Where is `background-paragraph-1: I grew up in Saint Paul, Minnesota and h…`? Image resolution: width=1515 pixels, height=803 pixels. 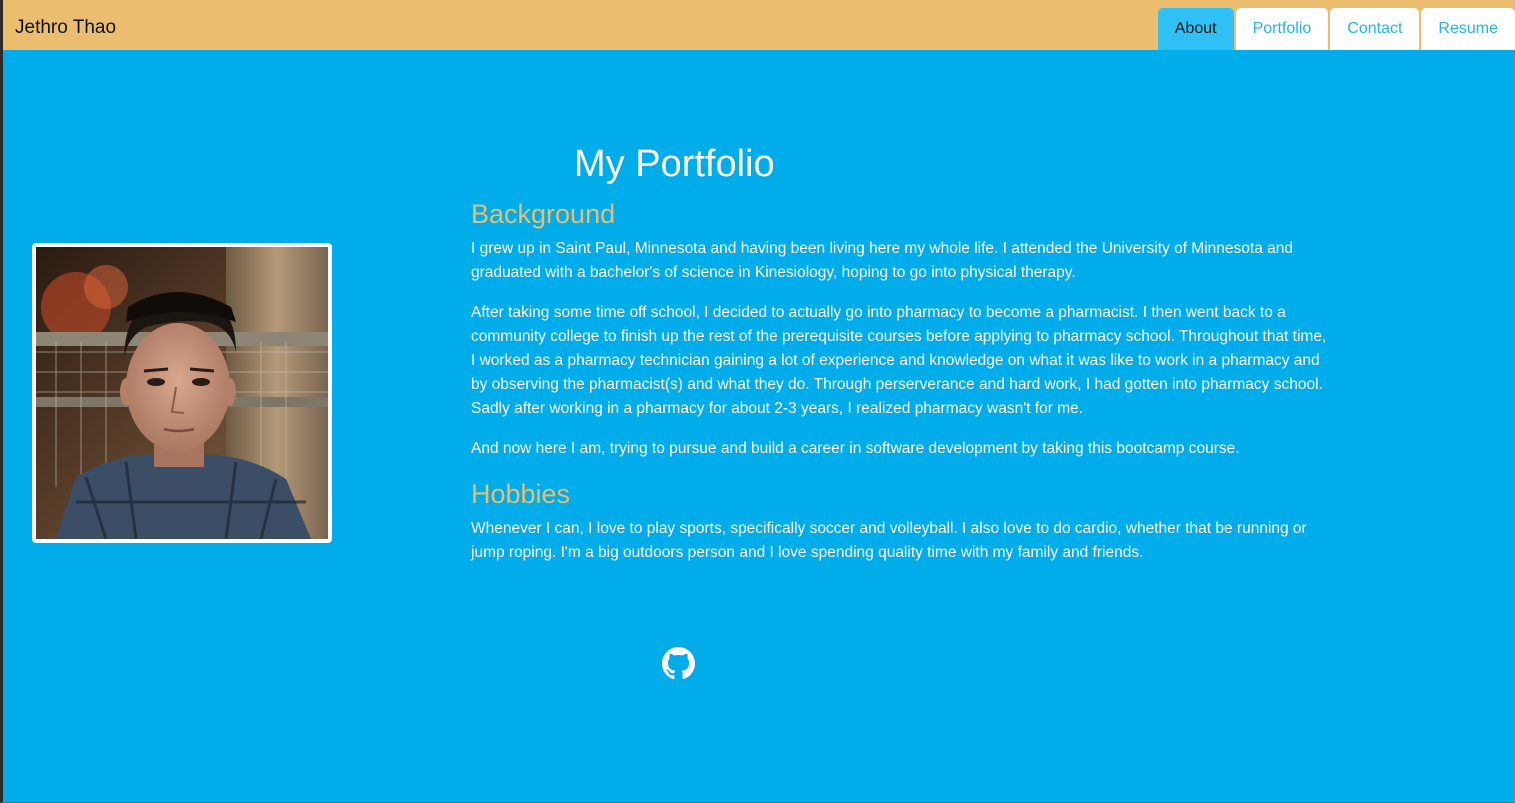
background-paragraph-1: I grew up in Saint Paul, Minnesota and h… is located at coordinates (882, 260).